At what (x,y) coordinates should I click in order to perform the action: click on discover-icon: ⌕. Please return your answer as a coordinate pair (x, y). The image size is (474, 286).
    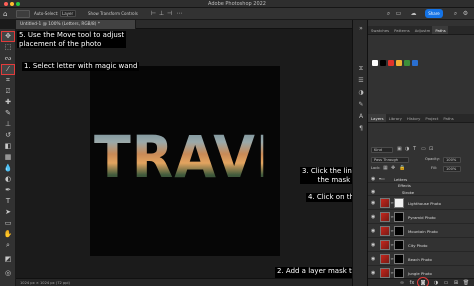
    Looking at the image, I should click on (455, 13).